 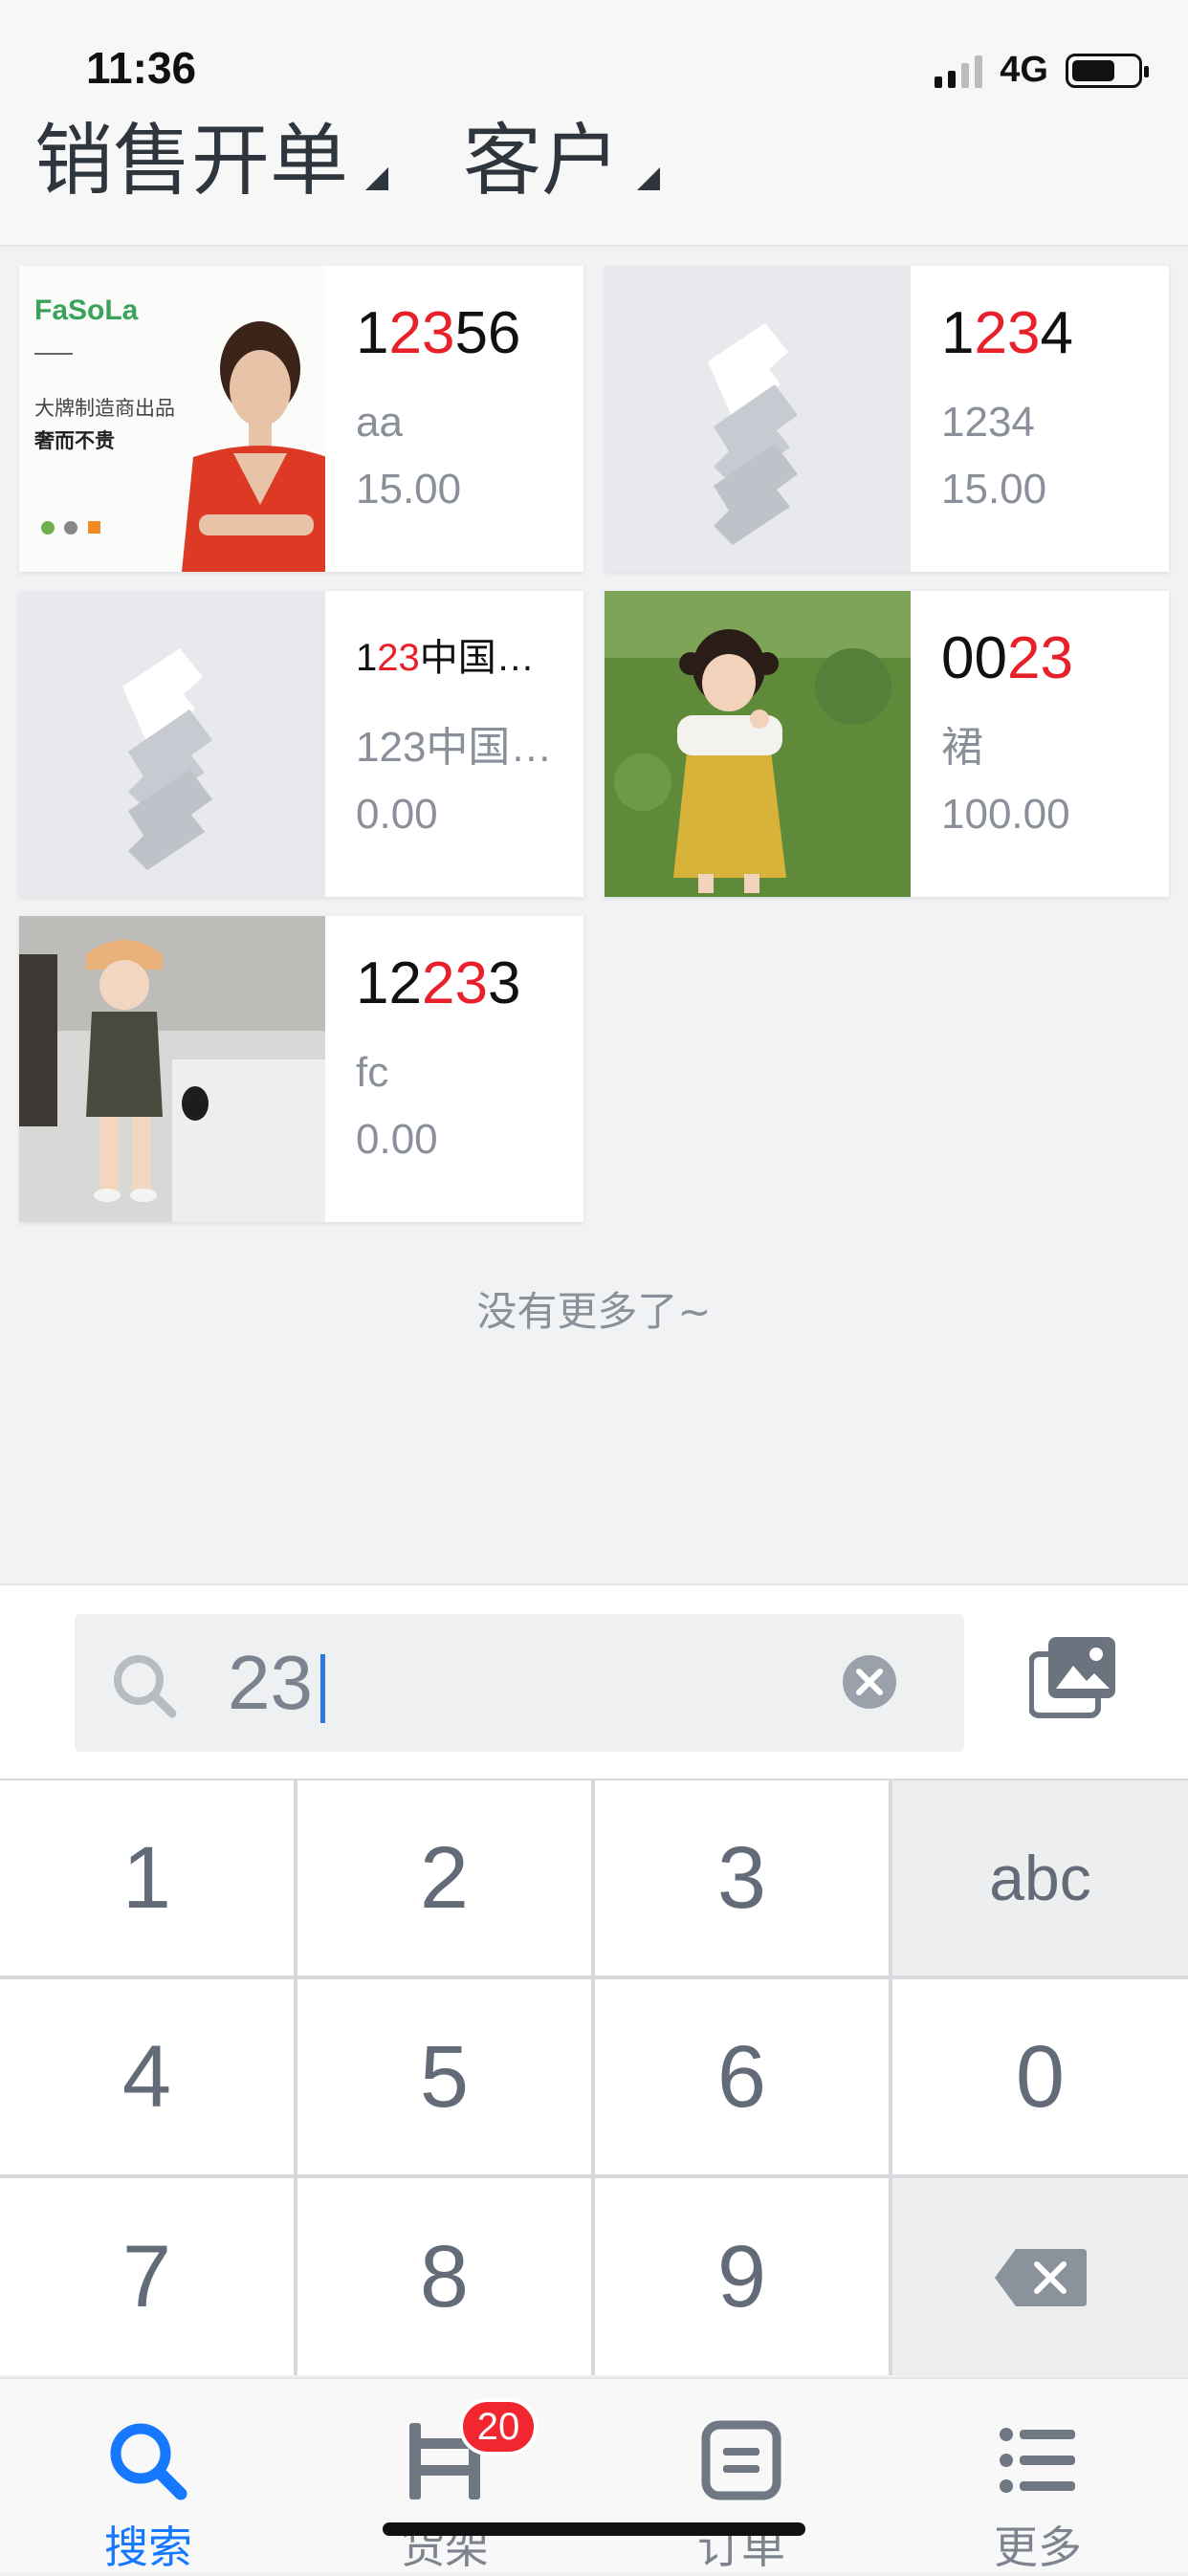 What do you see at coordinates (542, 161) in the screenshot?
I see `customer-label: 客户` at bounding box center [542, 161].